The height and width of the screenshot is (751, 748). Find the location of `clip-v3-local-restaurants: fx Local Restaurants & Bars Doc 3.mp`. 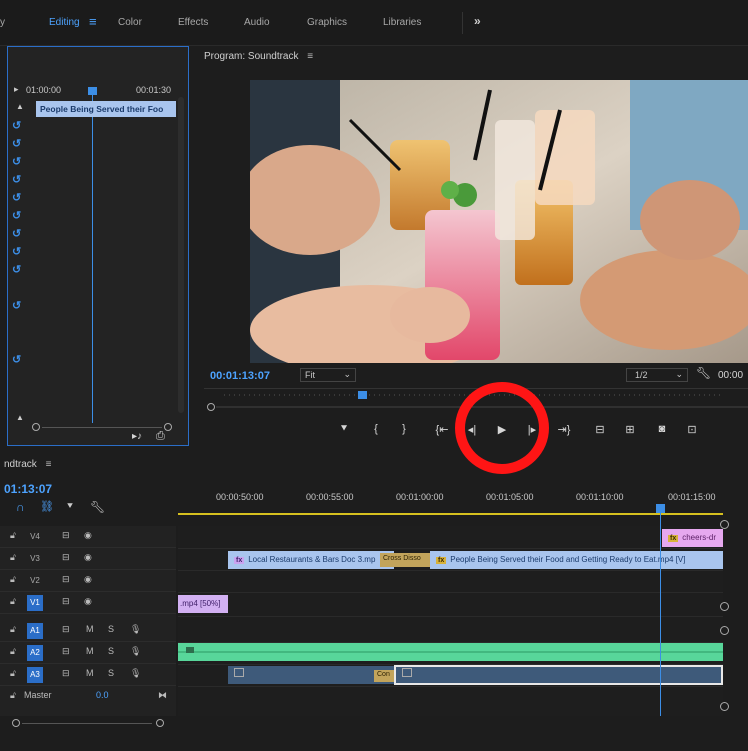

clip-v3-local-restaurants: fx Local Restaurants & Bars Doc 3.mp is located at coordinates (311, 560).